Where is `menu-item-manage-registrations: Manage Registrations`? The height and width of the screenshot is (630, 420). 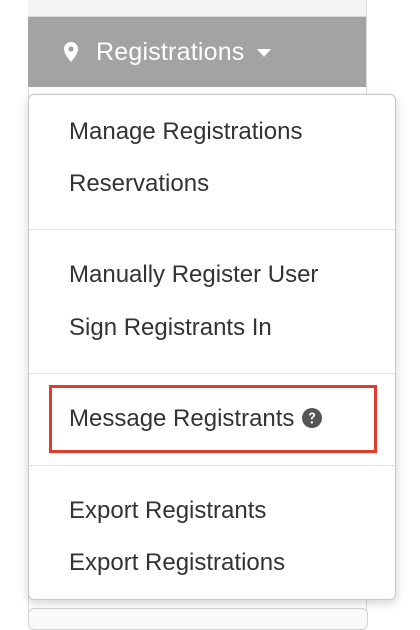 menu-item-manage-registrations: Manage Registrations is located at coordinates (185, 132).